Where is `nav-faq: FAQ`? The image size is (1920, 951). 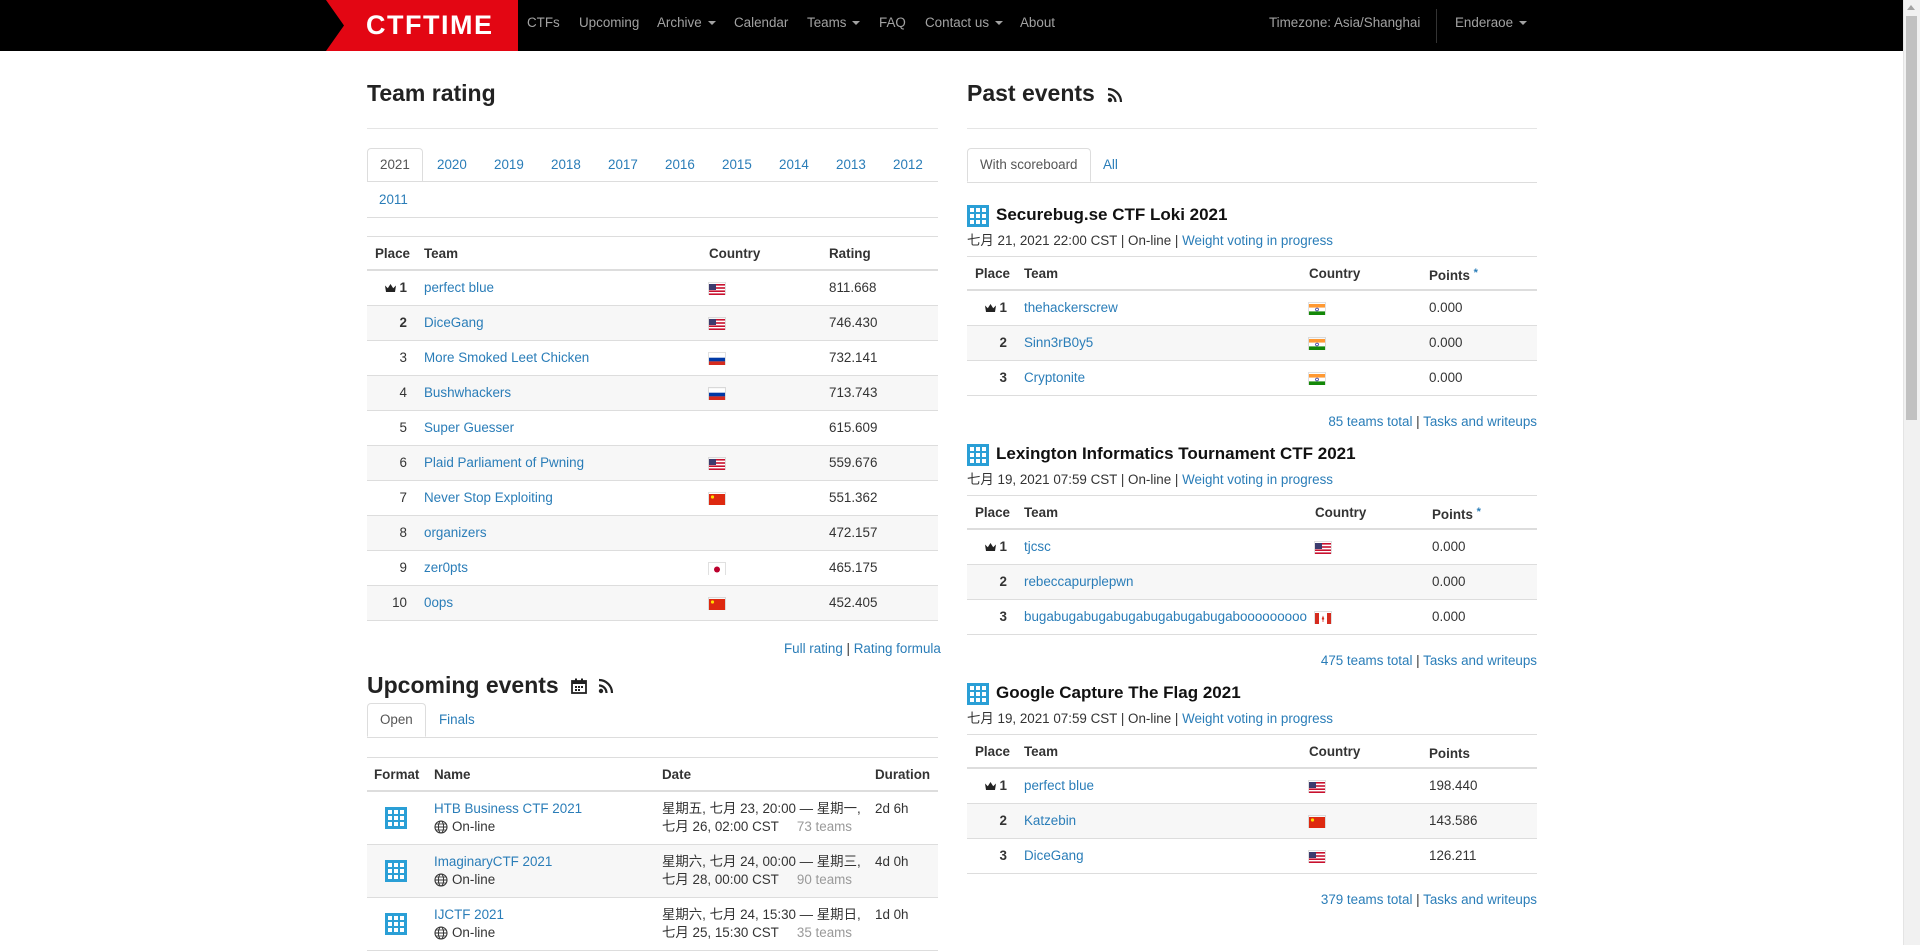 nav-faq: FAQ is located at coordinates (892, 25).